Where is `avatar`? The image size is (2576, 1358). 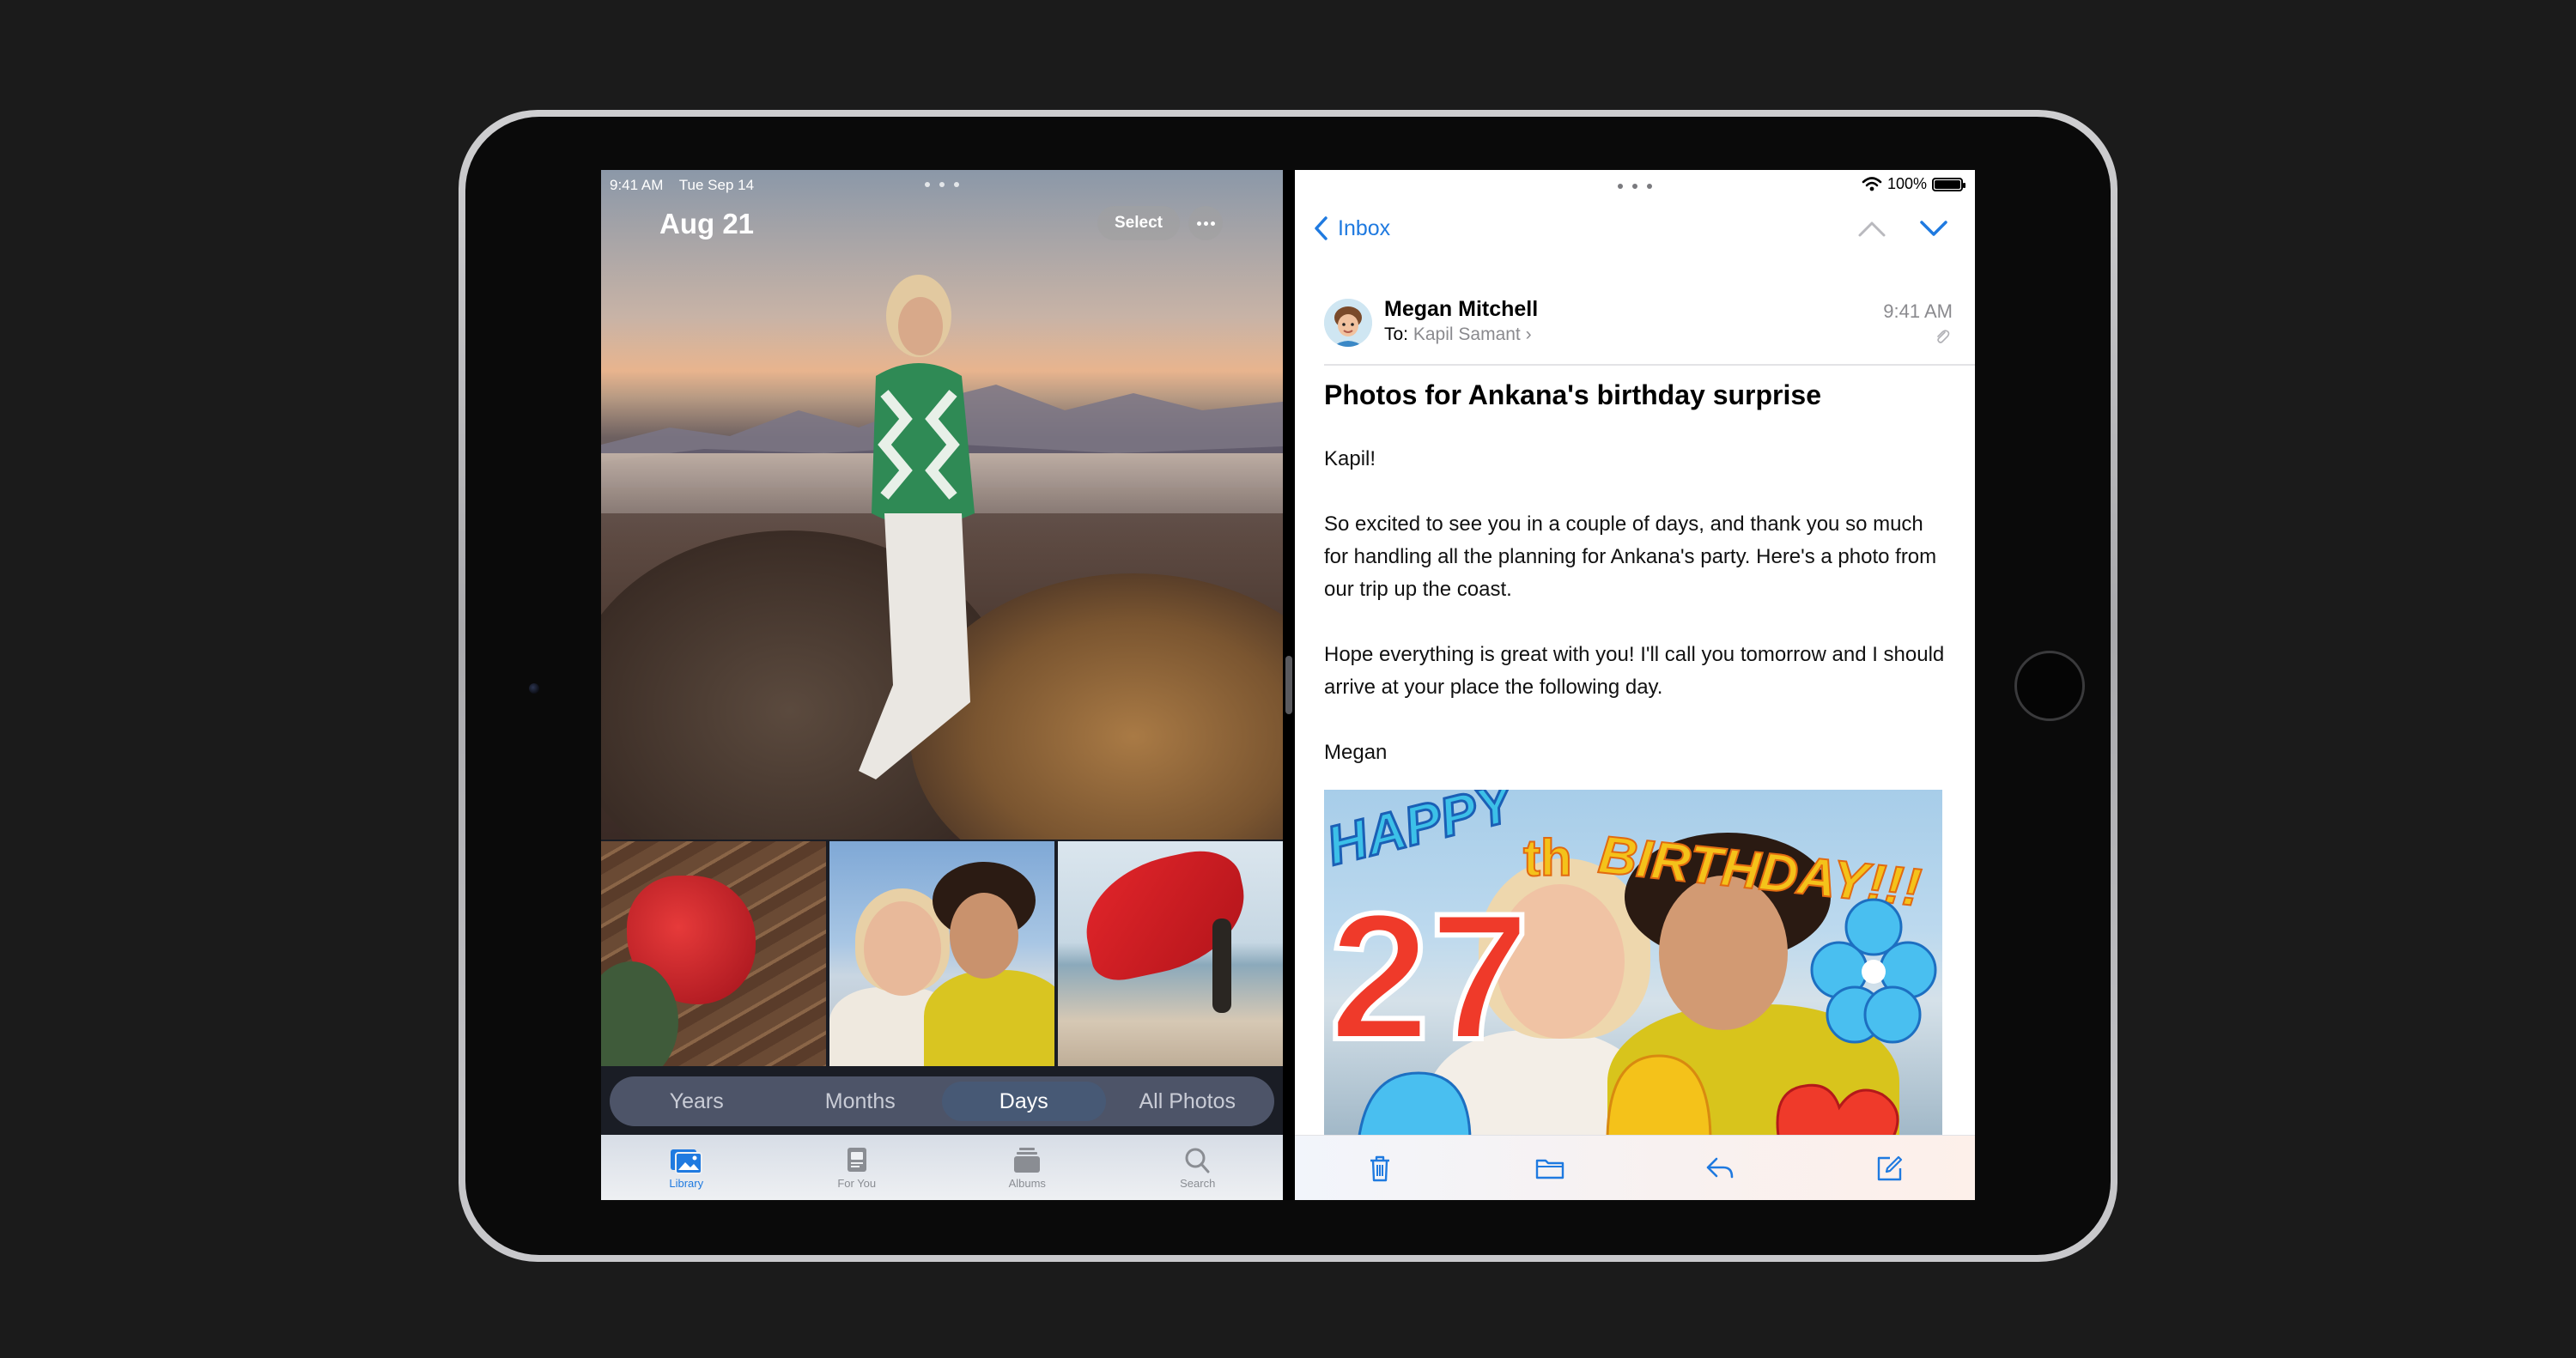 avatar is located at coordinates (1348, 323).